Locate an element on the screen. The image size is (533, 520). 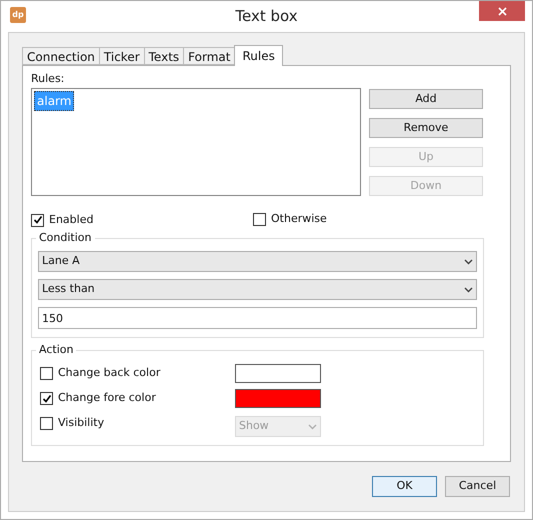
checkbox-label: Otherwise is located at coordinates (299, 218).